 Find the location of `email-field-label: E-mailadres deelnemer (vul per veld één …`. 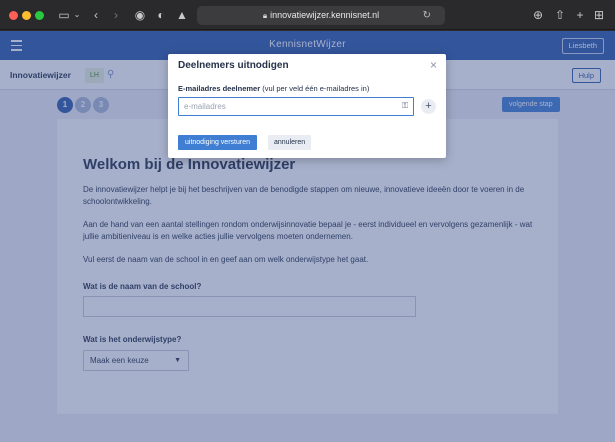

email-field-label: E-mailadres deelnemer (vul per veld één … is located at coordinates (273, 88).